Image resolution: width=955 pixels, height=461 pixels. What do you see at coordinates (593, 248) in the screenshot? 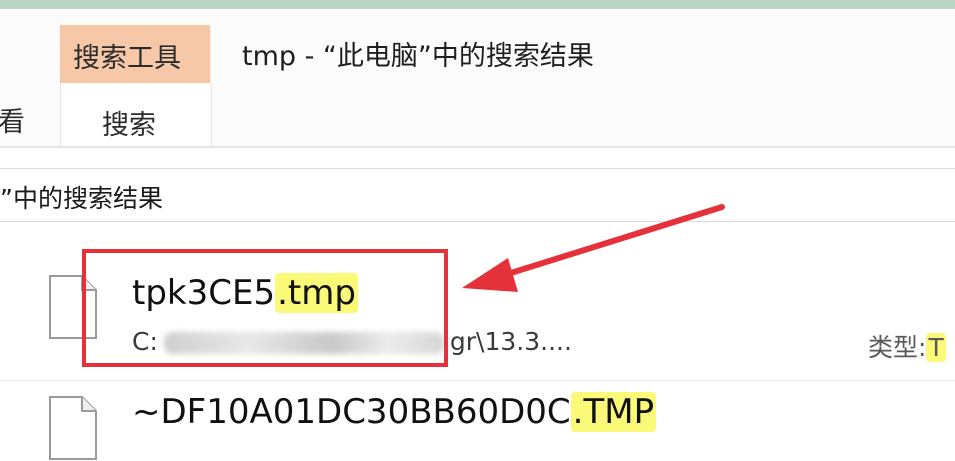
I see `annotation-arrow-icon` at bounding box center [593, 248].